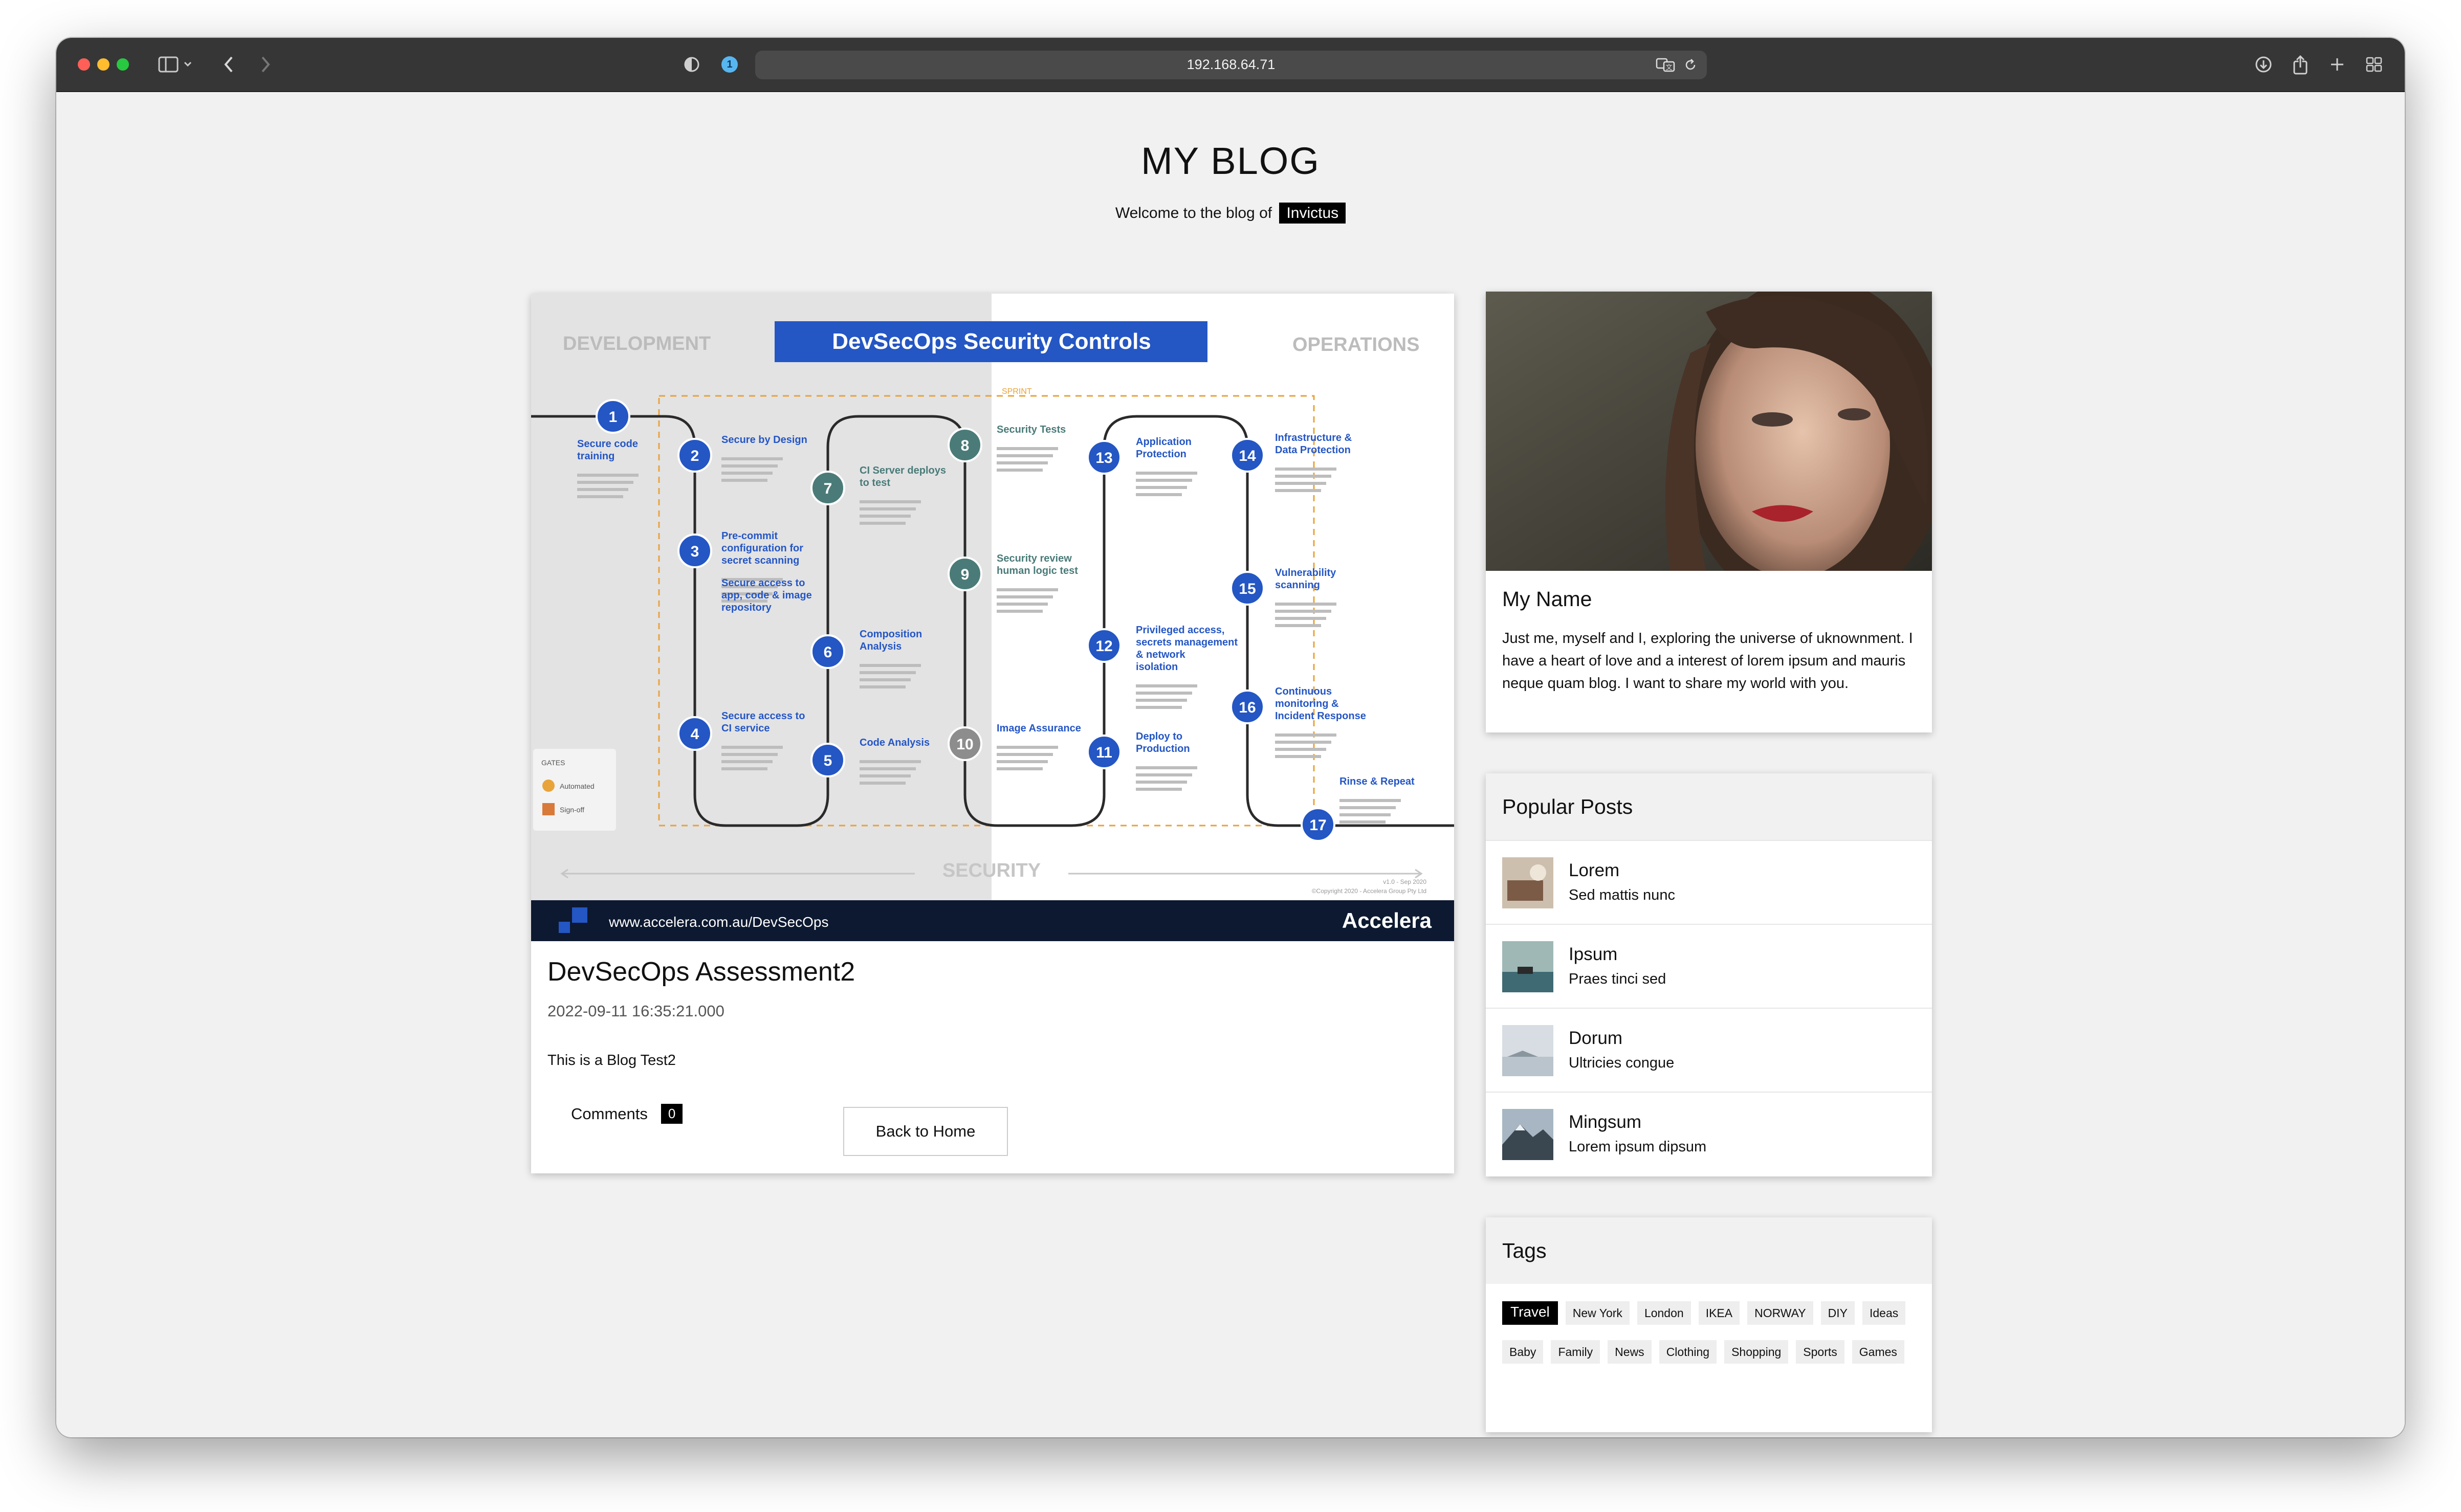 The height and width of the screenshot is (1512, 2461). What do you see at coordinates (1780, 1313) in the screenshot?
I see `tag-item: NORWAY` at bounding box center [1780, 1313].